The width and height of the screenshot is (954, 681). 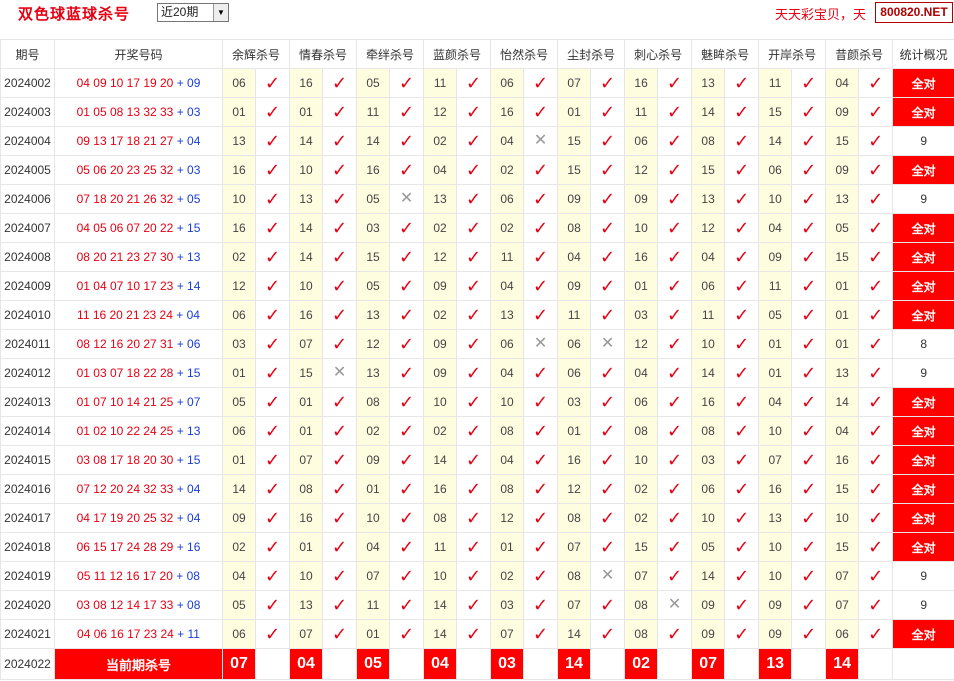 What do you see at coordinates (373, 286) in the screenshot?
I see `kill-number: 05` at bounding box center [373, 286].